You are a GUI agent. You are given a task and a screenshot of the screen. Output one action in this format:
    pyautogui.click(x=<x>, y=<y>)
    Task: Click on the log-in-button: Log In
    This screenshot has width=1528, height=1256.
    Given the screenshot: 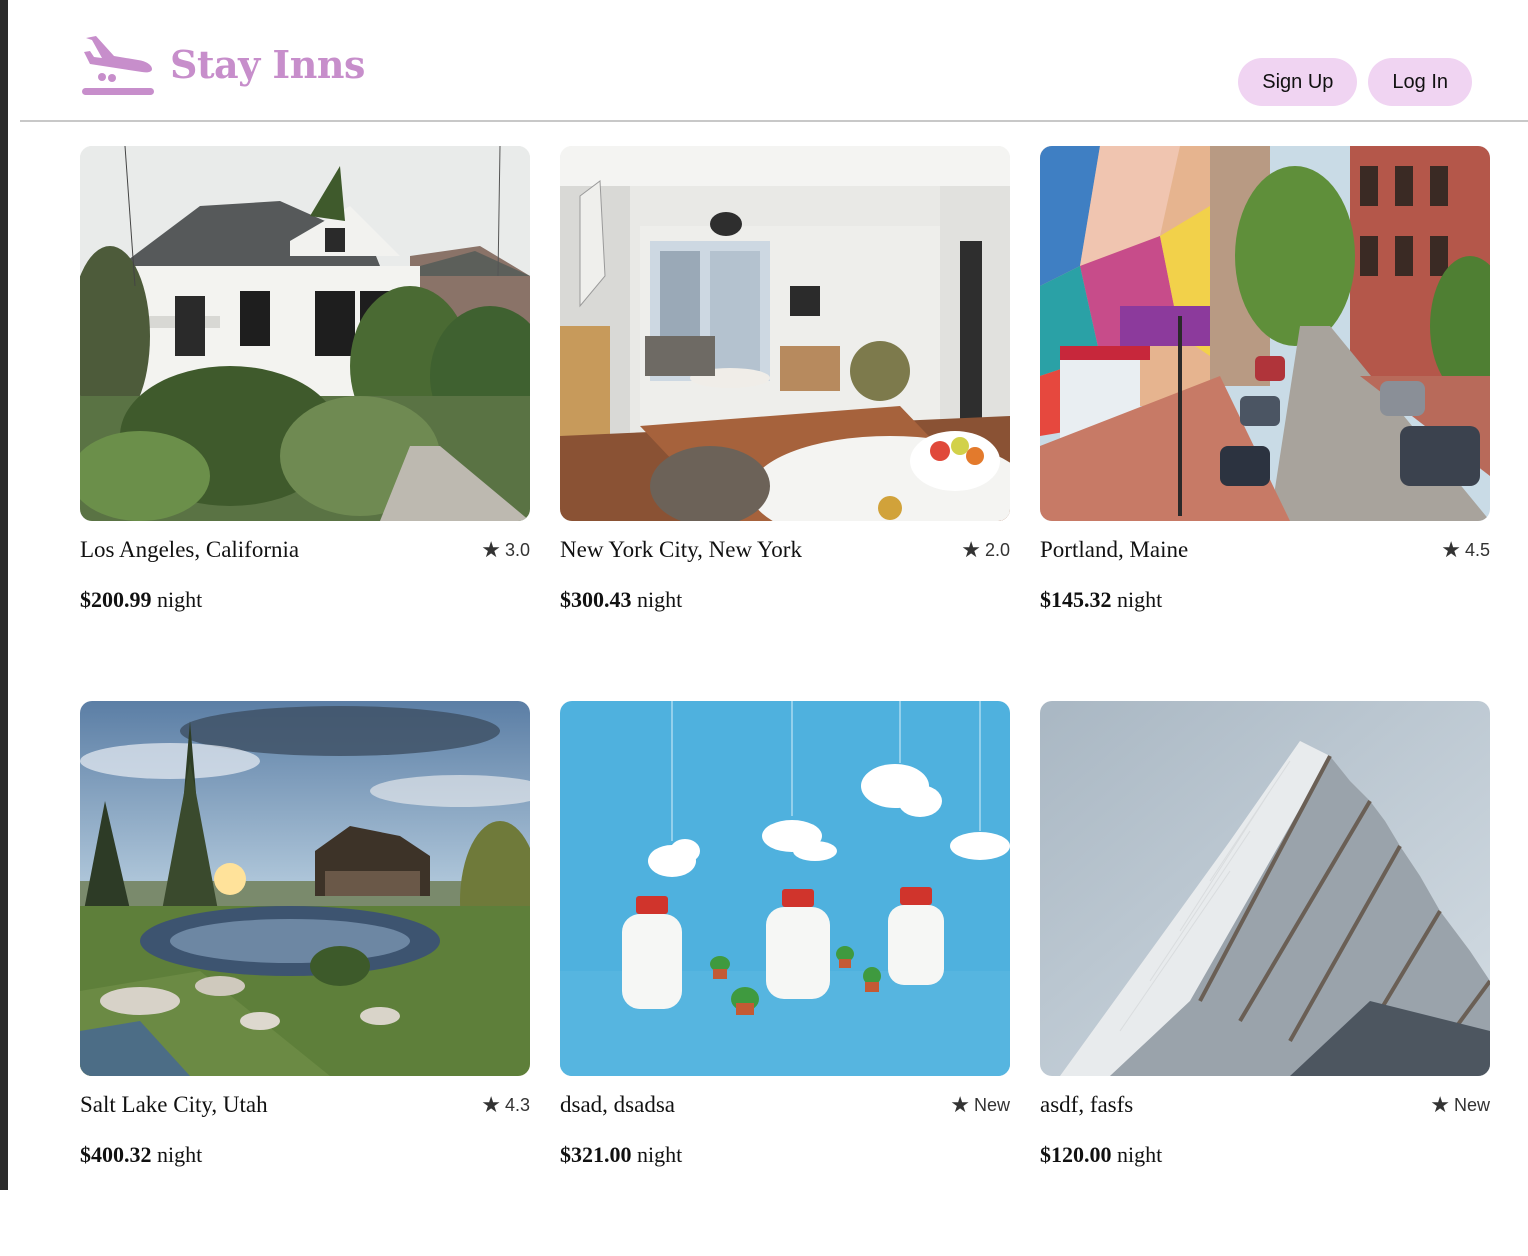 What is the action you would take?
    pyautogui.click(x=1420, y=82)
    